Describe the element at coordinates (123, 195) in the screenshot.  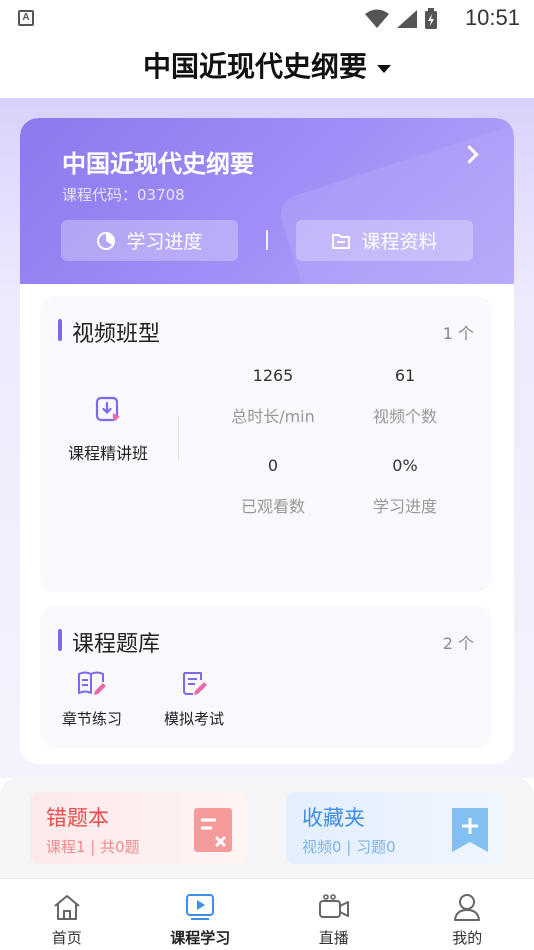
I see `course-code: 课程代码：03708` at that location.